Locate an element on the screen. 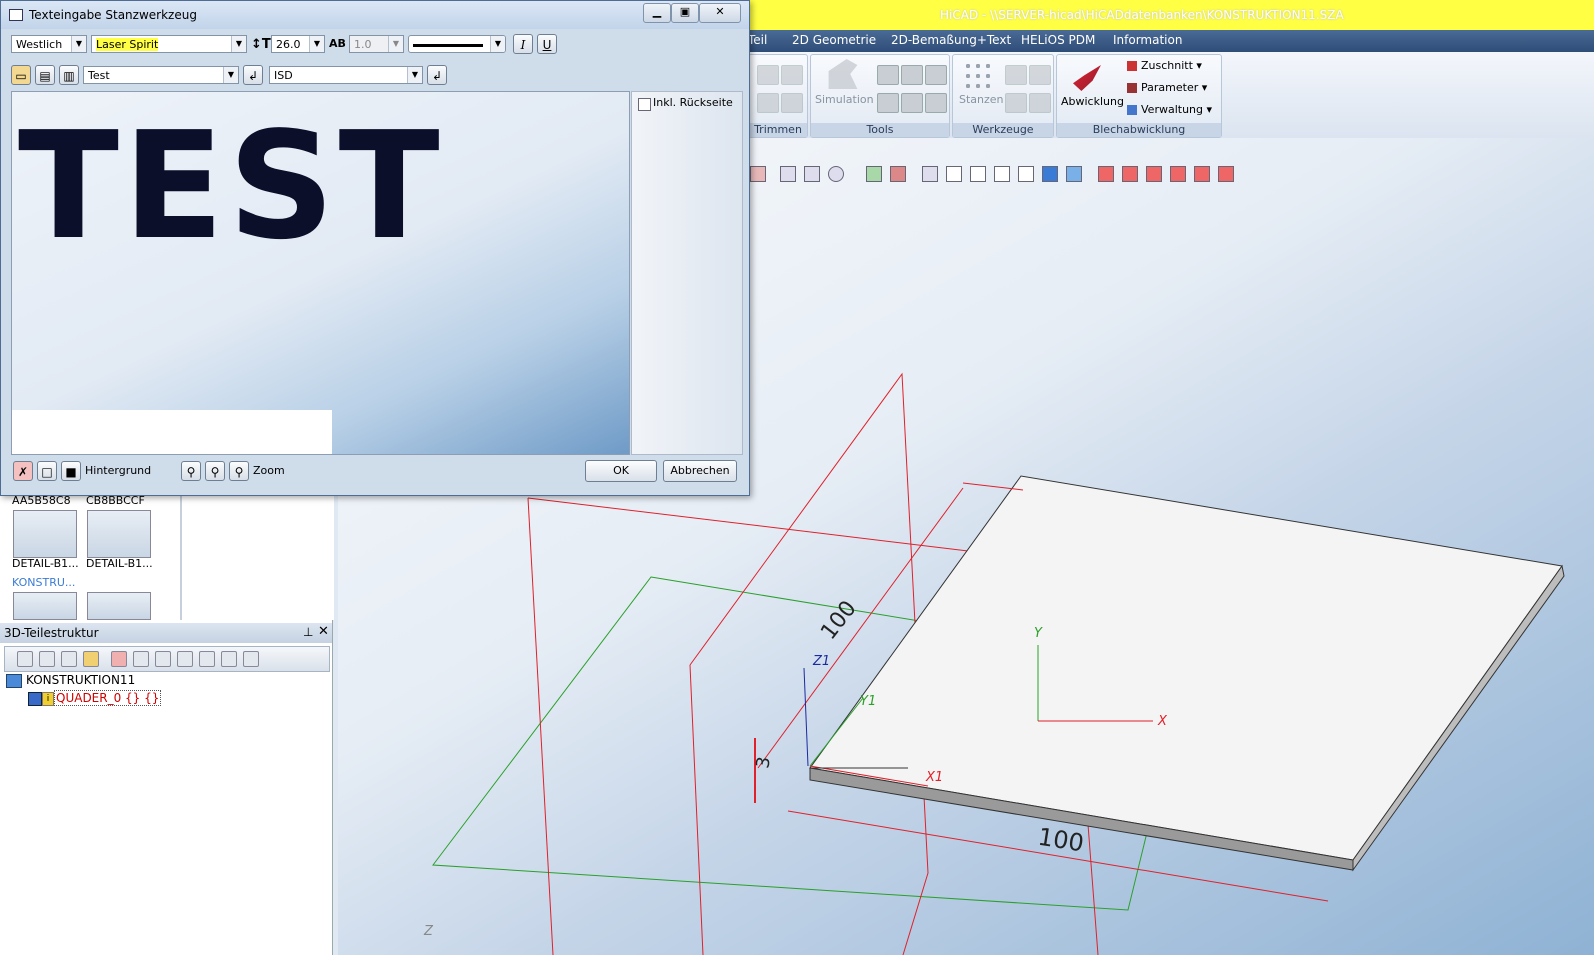 The image size is (1594, 955). stanzen-icon is located at coordinates (978, 76).